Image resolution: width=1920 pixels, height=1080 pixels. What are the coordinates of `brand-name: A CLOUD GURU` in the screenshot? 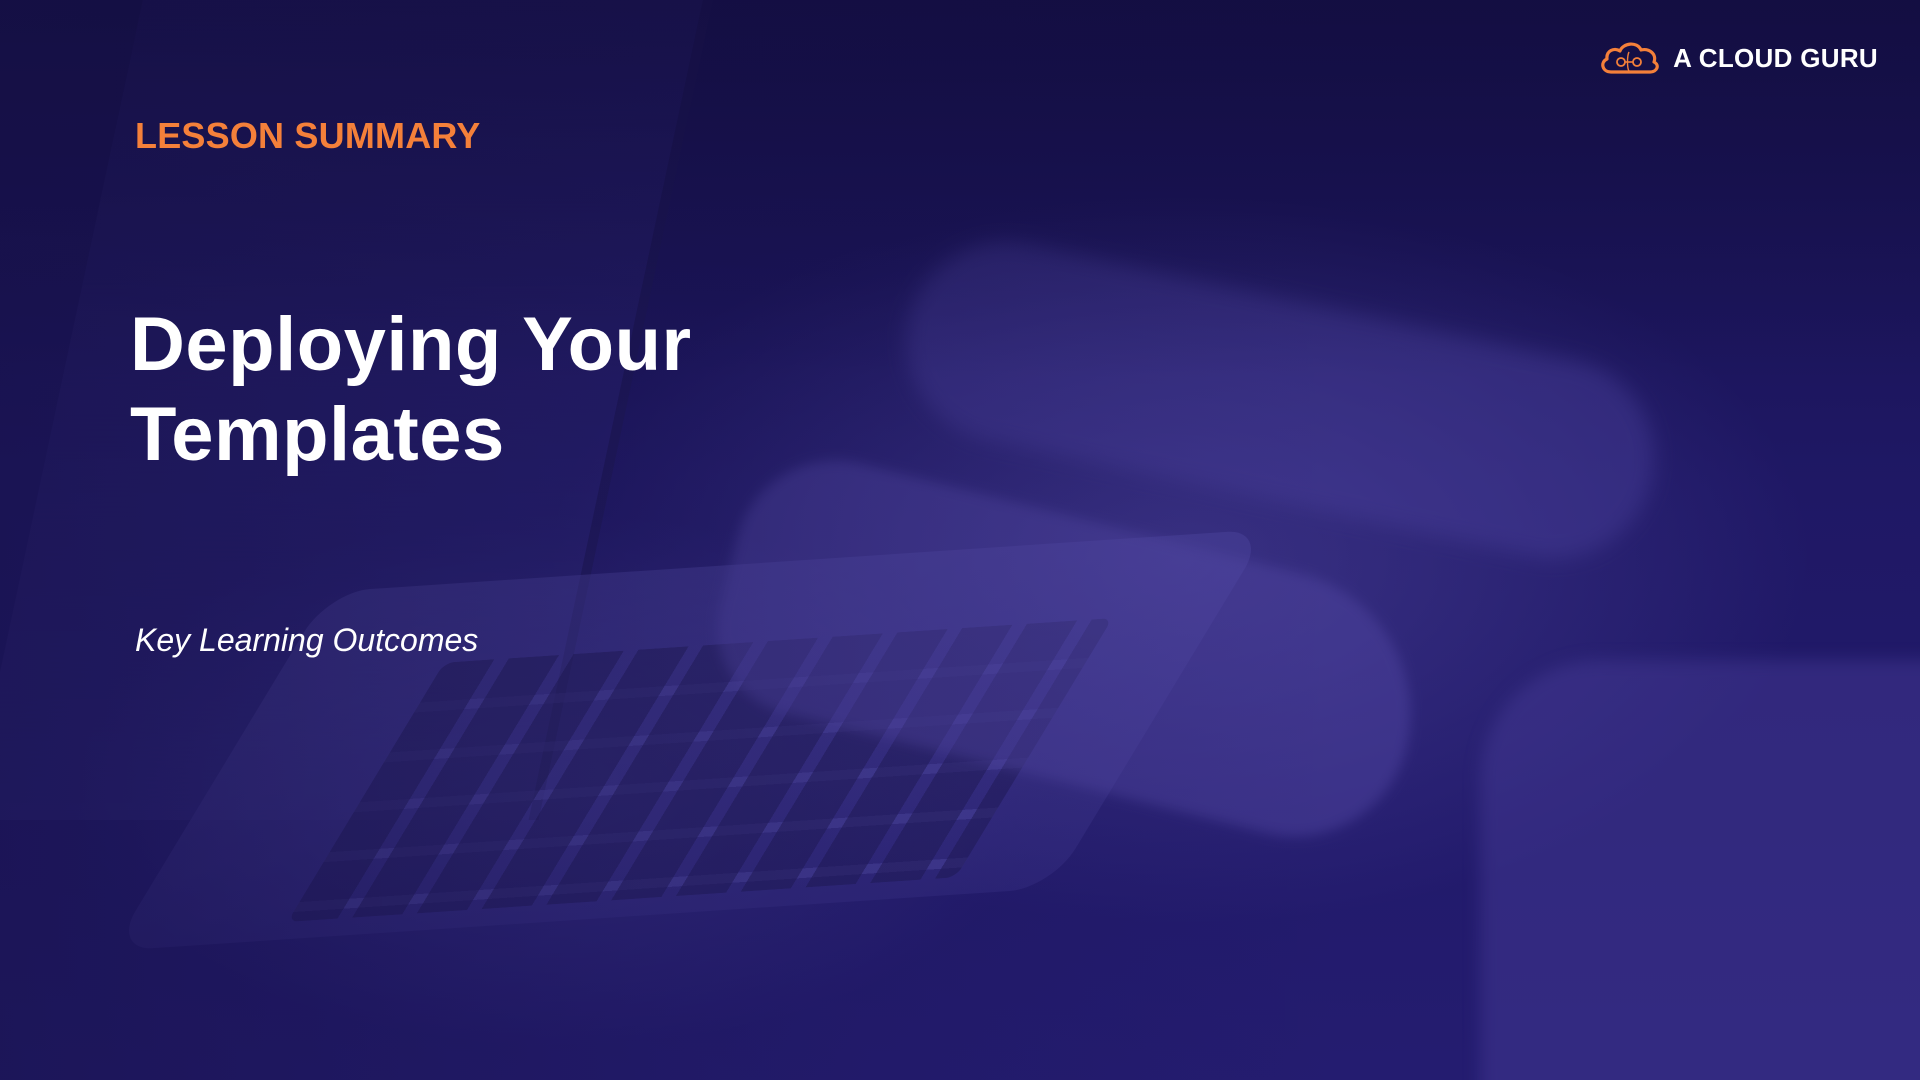 It's located at (1775, 57).